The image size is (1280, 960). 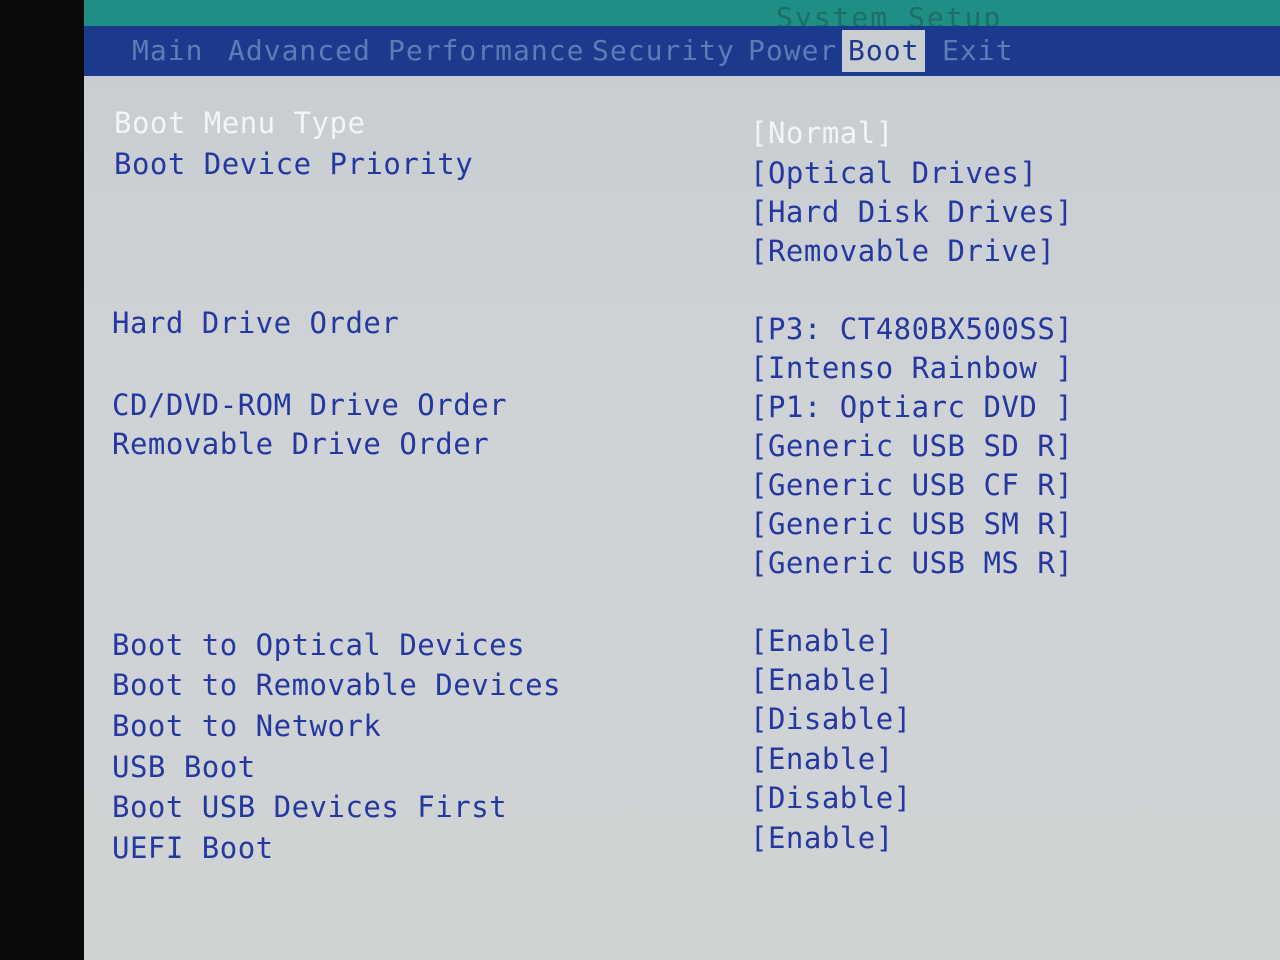 What do you see at coordinates (822, 838) in the screenshot?
I see `uefi-boot-value: [Enable]` at bounding box center [822, 838].